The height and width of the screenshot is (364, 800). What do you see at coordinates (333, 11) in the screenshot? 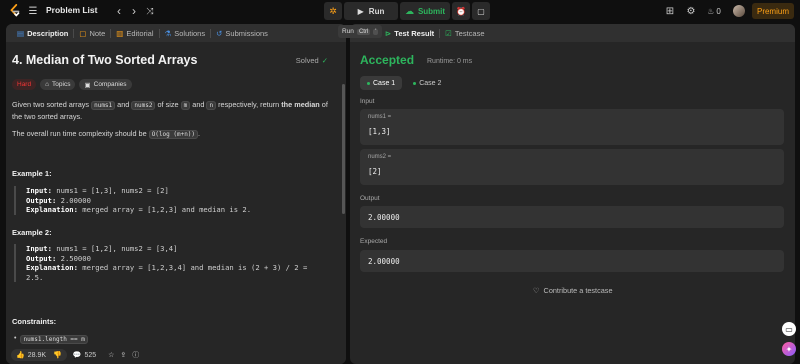
I see `debug-button: ✲` at bounding box center [333, 11].